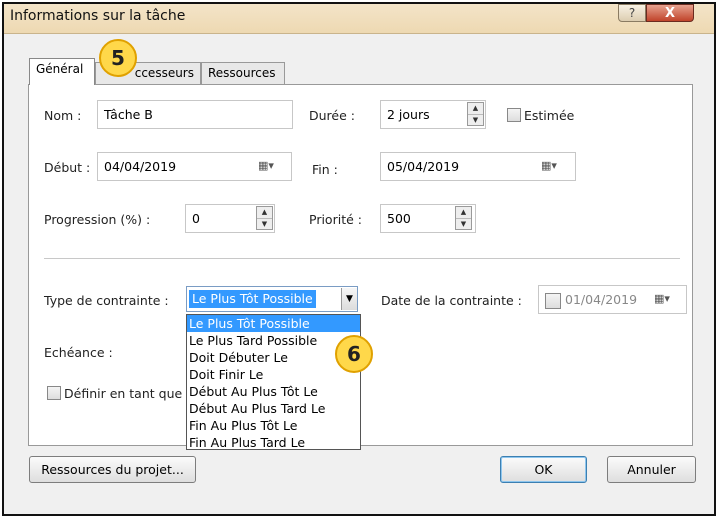 Image resolution: width=719 pixels, height=519 pixels. Describe the element at coordinates (273, 425) in the screenshot. I see `list-item: Fin Au Plus Tôt Le` at that location.